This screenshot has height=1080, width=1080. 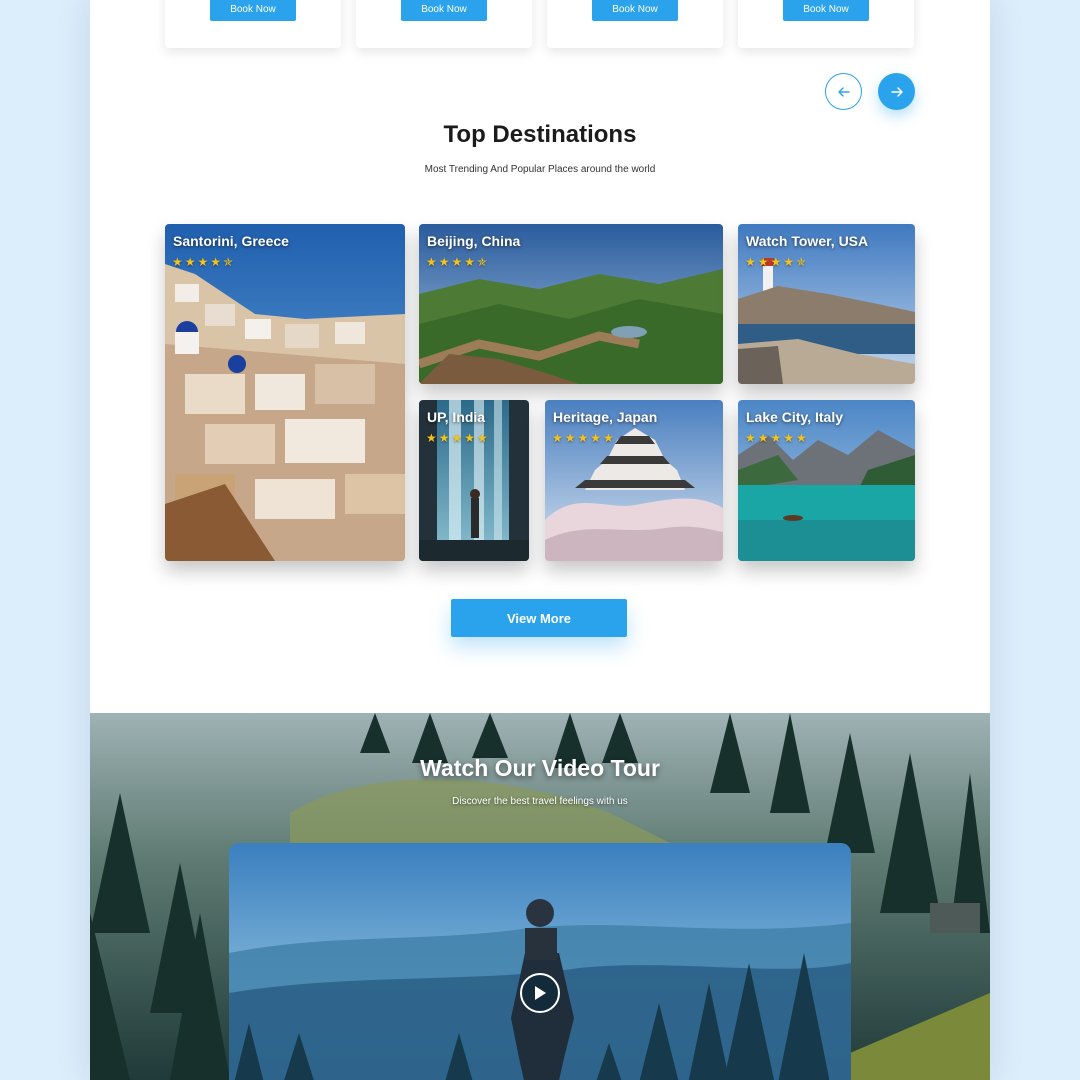 I want to click on play-button, so click(x=540, y=993).